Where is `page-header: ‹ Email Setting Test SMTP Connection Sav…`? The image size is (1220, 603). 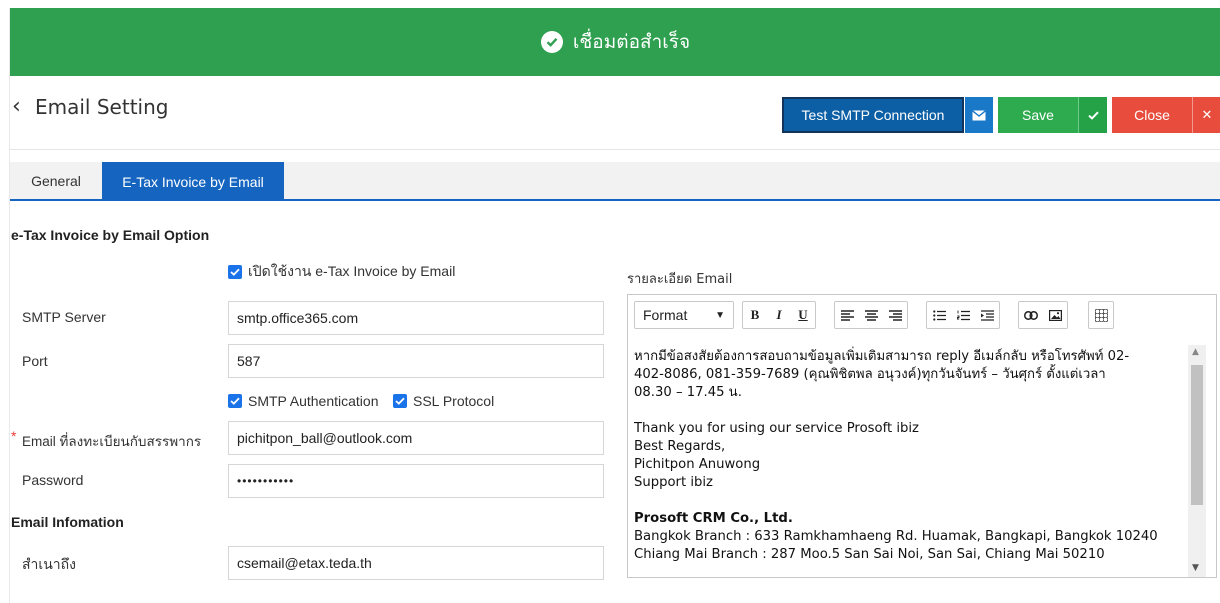 page-header: ‹ Email Setting Test SMTP Connection Sav… is located at coordinates (615, 113).